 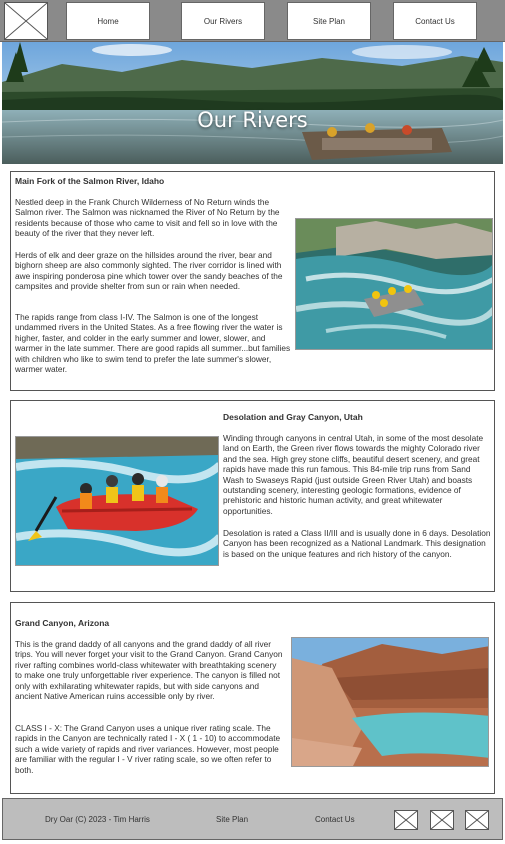 What do you see at coordinates (223, 21) in the screenshot?
I see `nav-our-rivers-link: Our Rivers` at bounding box center [223, 21].